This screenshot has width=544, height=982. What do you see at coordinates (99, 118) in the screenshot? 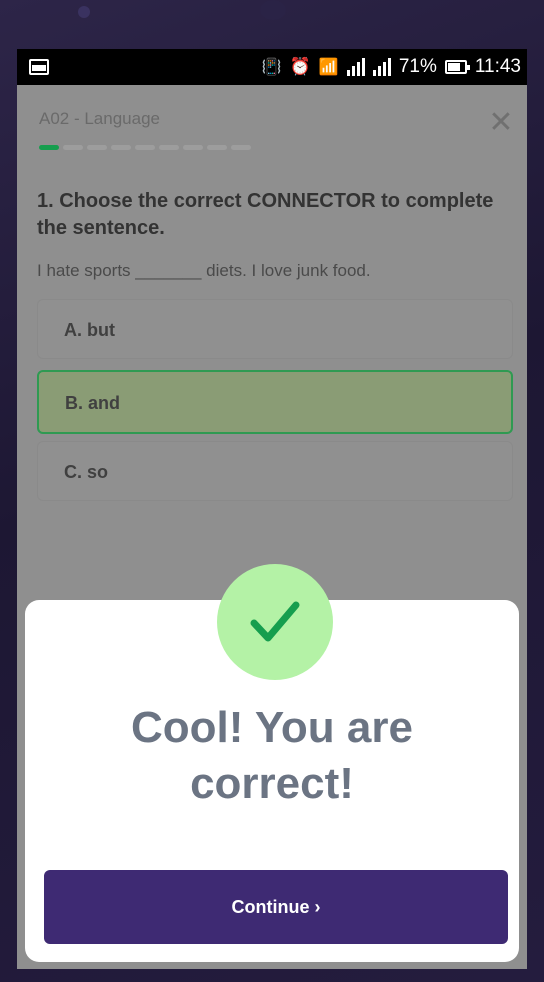
I see `section-label: A02 - Language` at bounding box center [99, 118].